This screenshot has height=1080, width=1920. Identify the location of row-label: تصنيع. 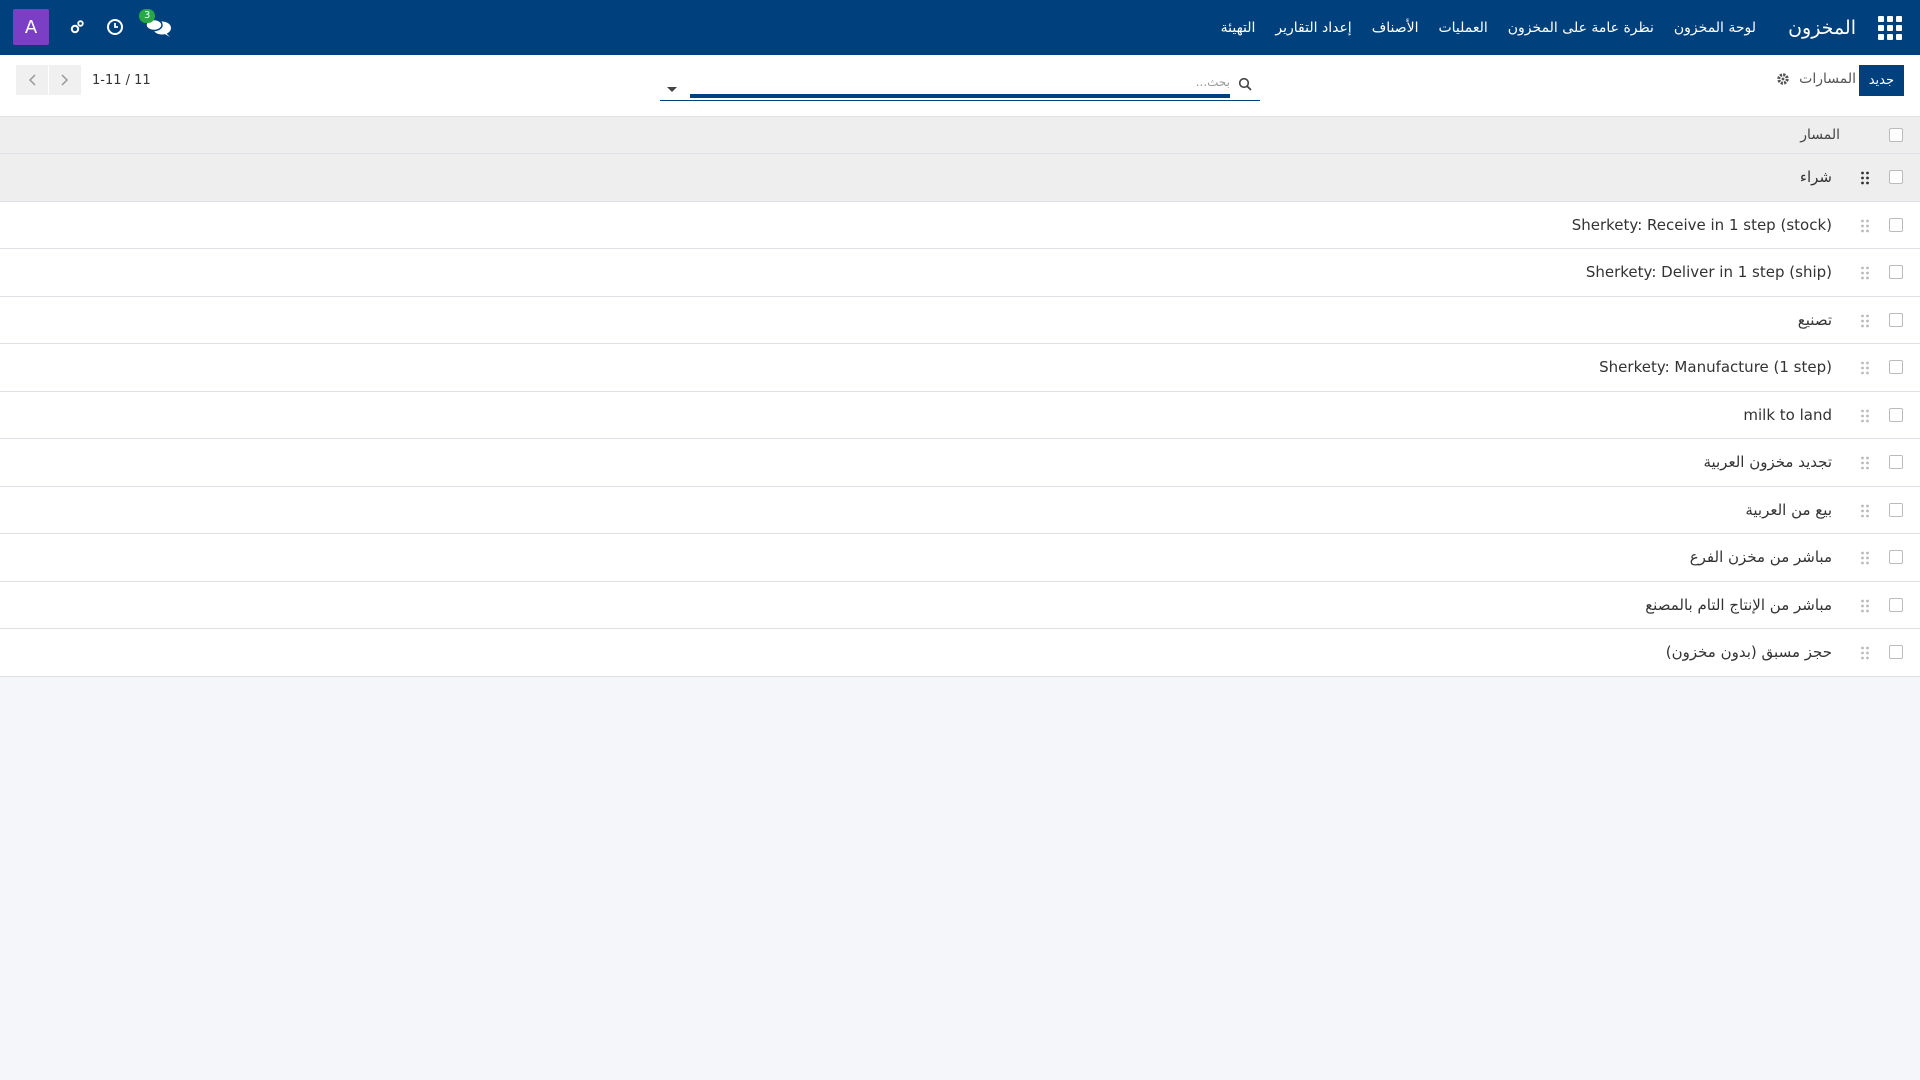
(1814, 319).